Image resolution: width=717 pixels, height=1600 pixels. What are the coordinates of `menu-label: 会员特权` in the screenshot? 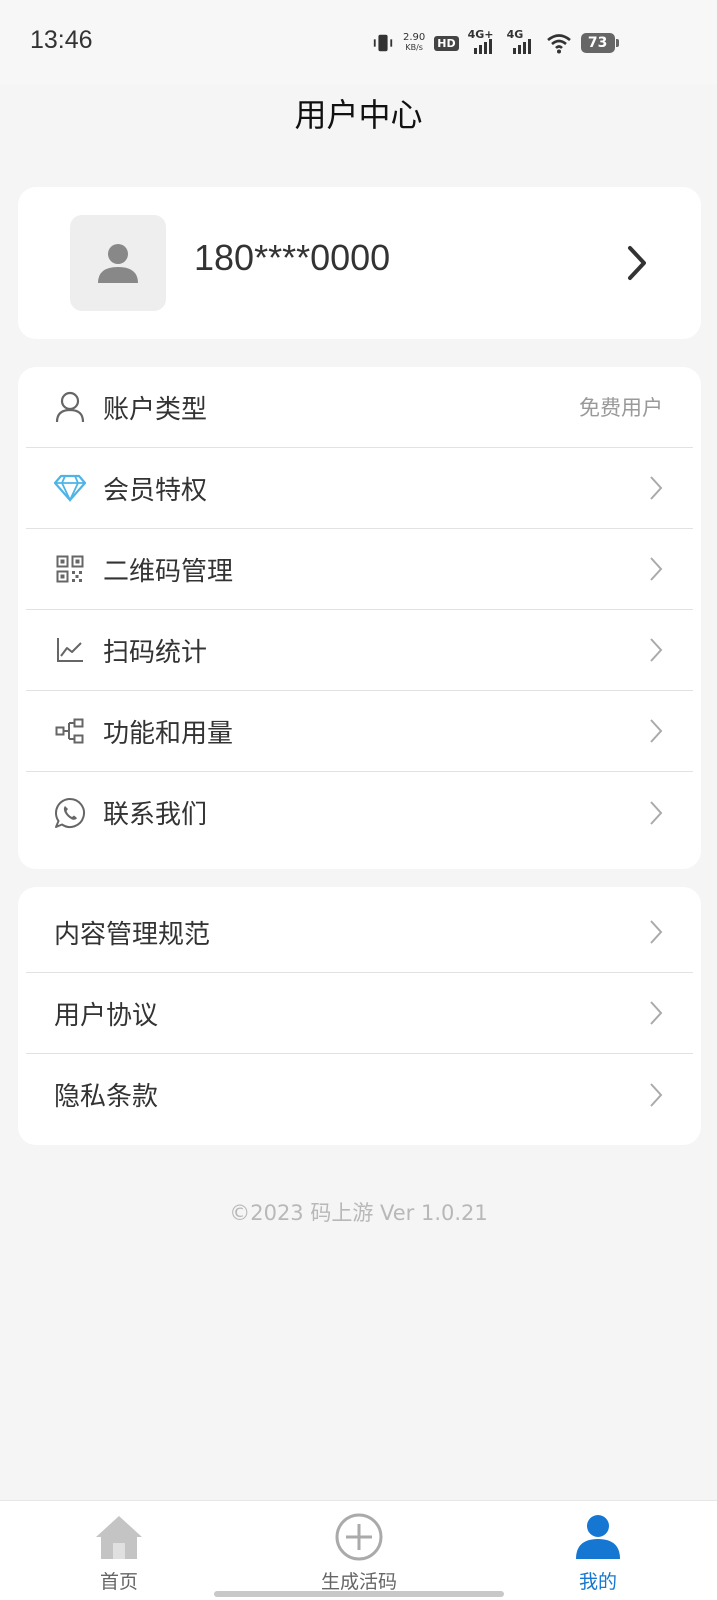 It's located at (155, 490).